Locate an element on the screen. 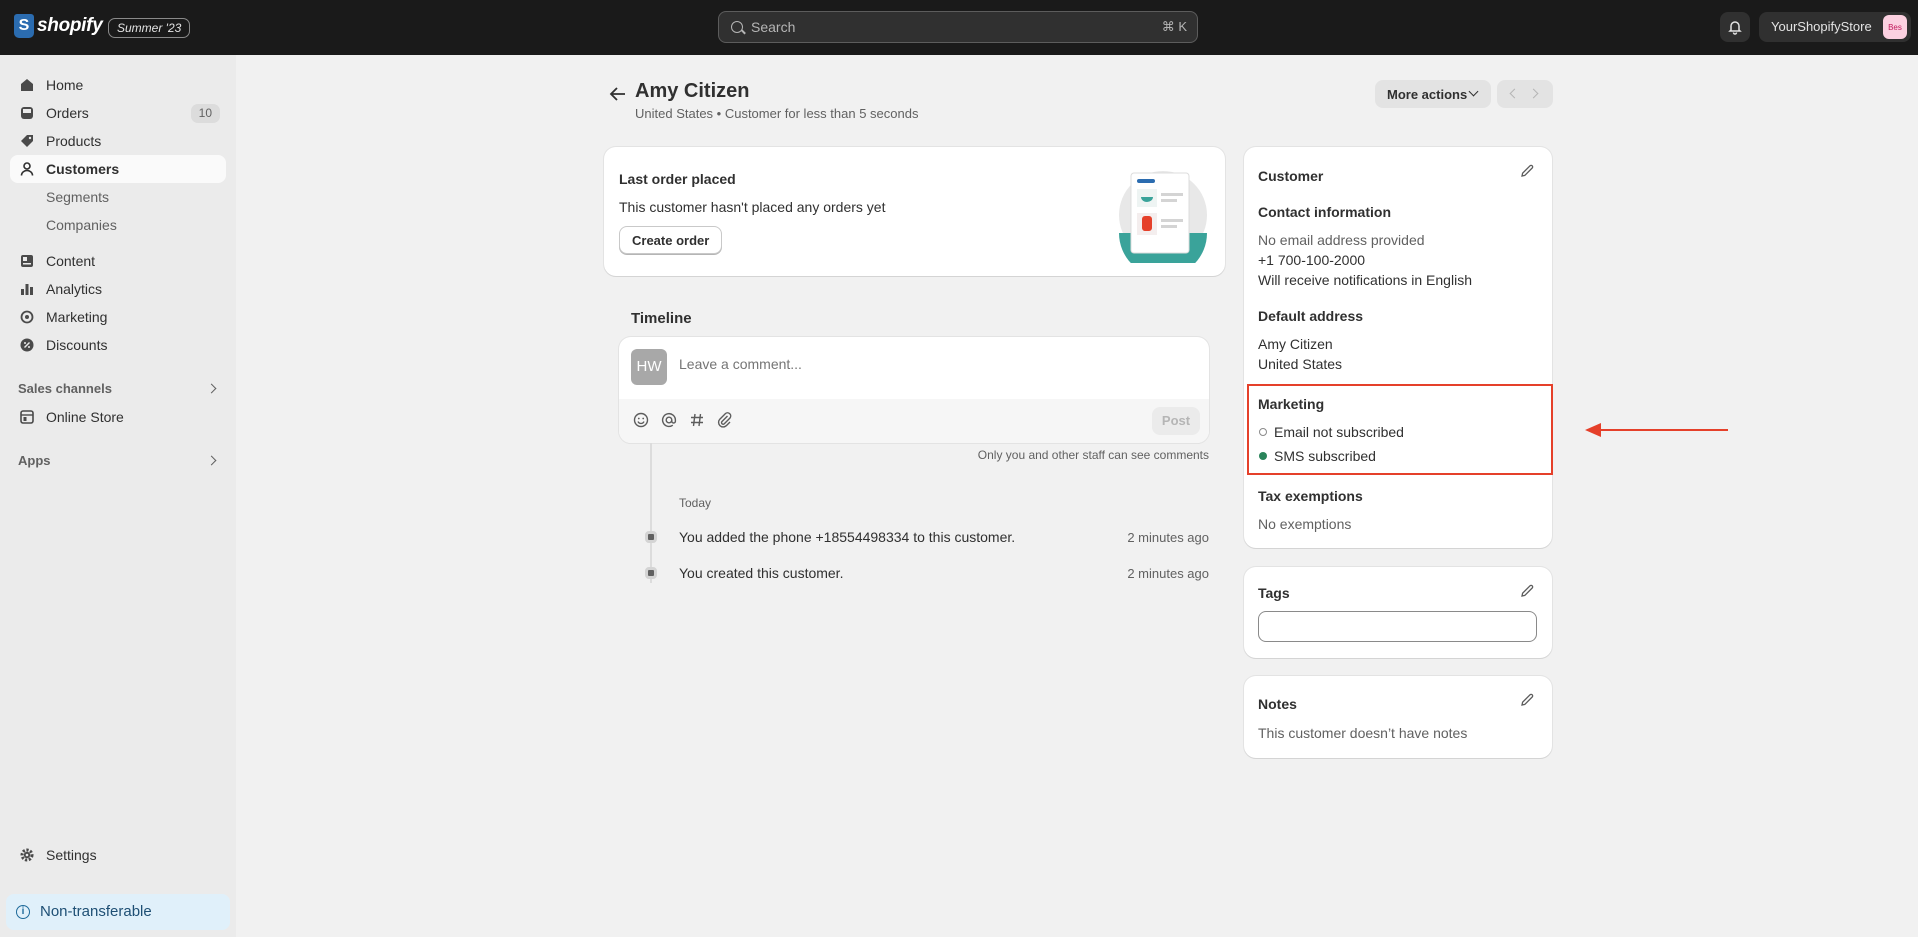 This screenshot has width=1918, height=937. sidebar-item-label: Products is located at coordinates (74, 141).